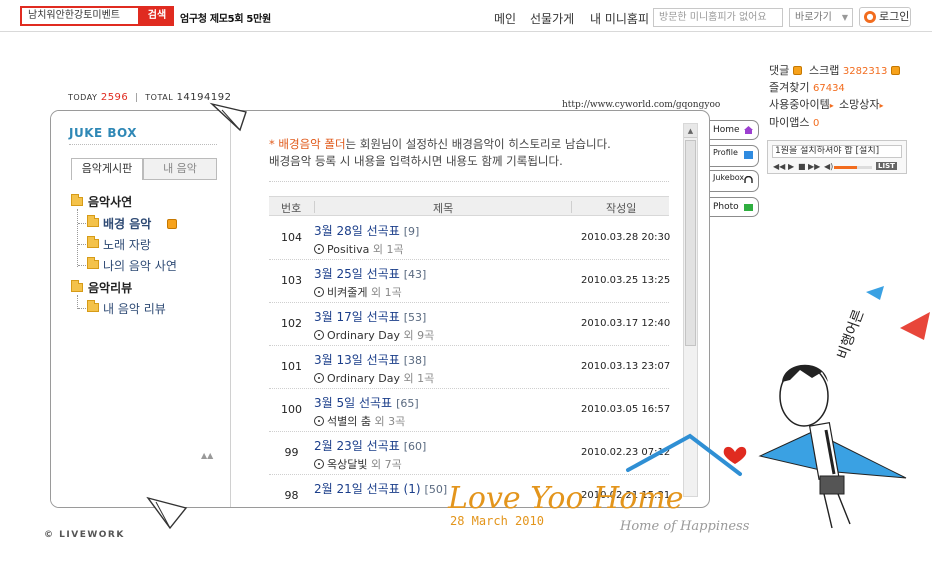  Describe the element at coordinates (844, 17) in the screenshot. I see `chevron-down-icon: ▼` at that location.